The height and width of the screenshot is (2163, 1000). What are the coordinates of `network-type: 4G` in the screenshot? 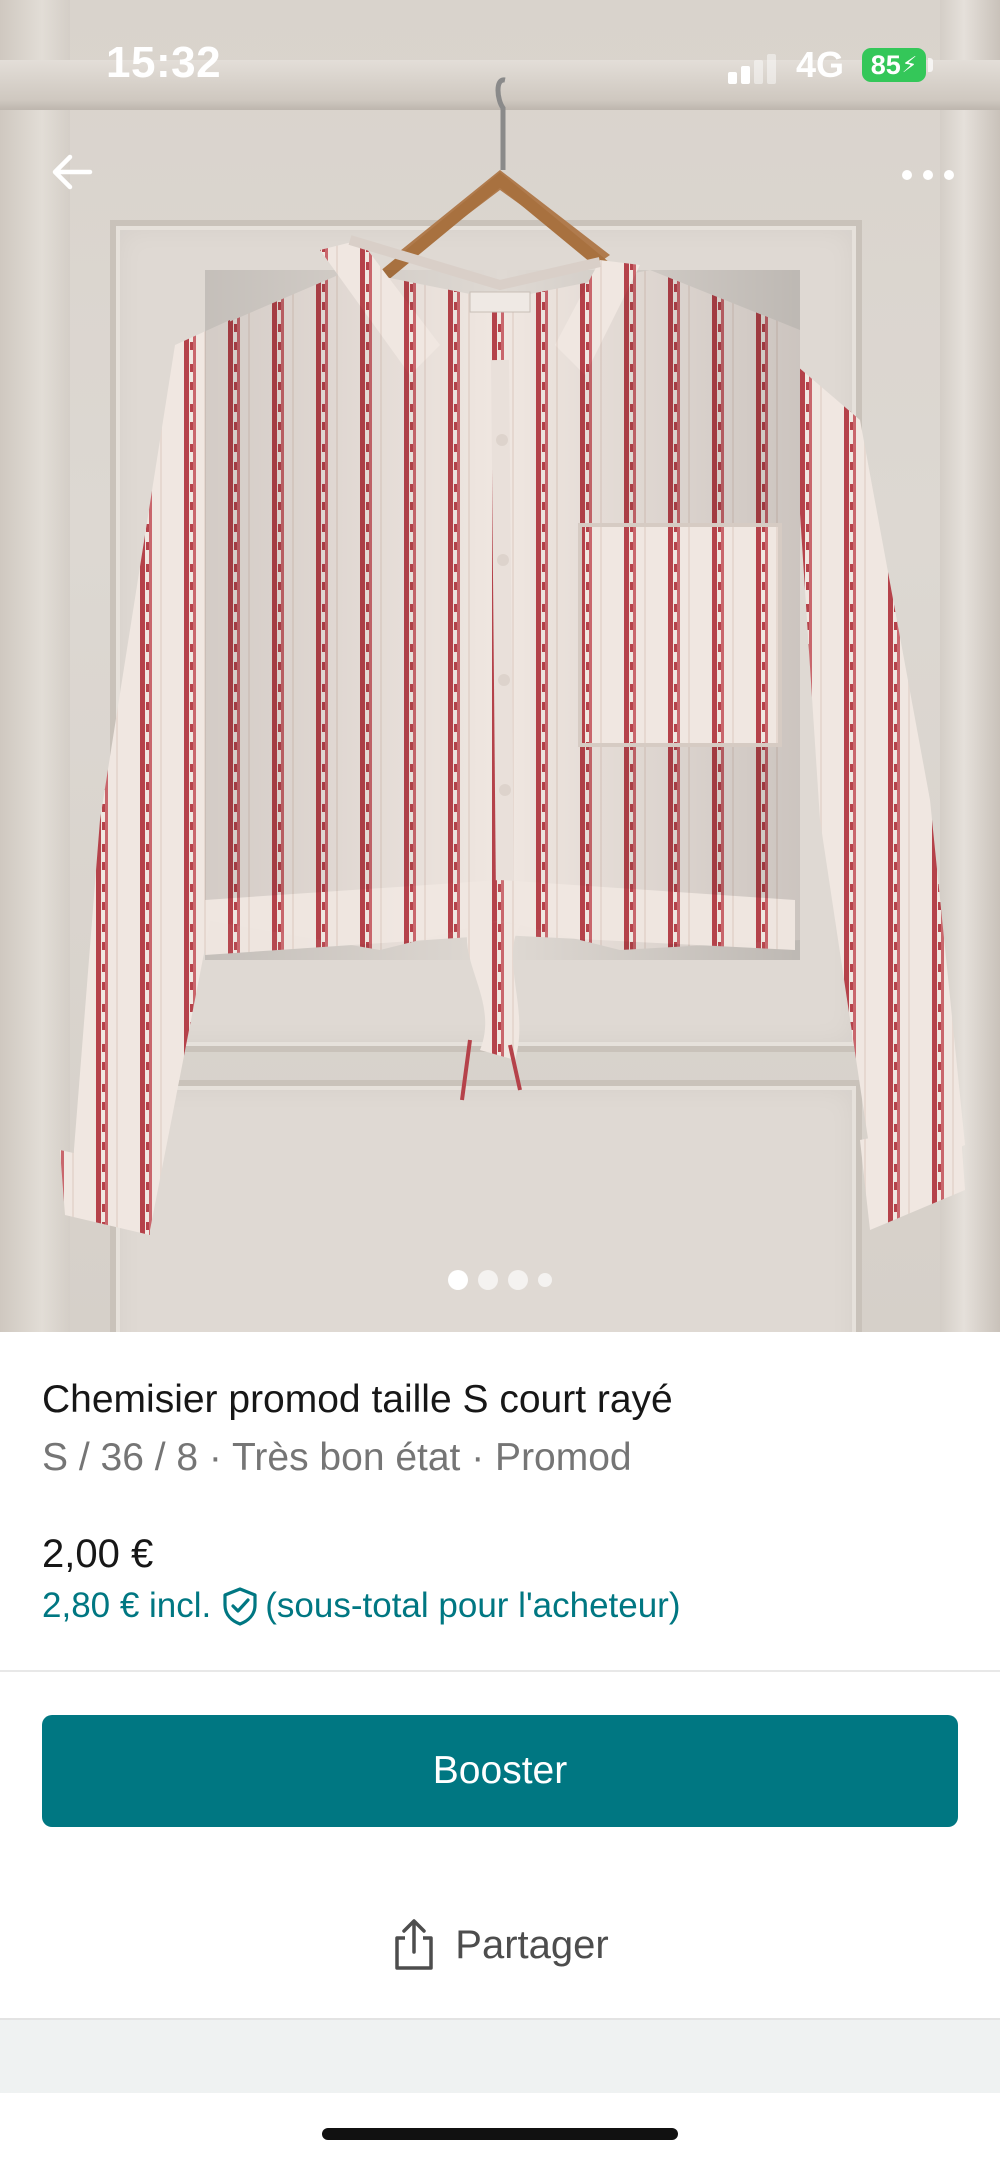 It's located at (820, 64).